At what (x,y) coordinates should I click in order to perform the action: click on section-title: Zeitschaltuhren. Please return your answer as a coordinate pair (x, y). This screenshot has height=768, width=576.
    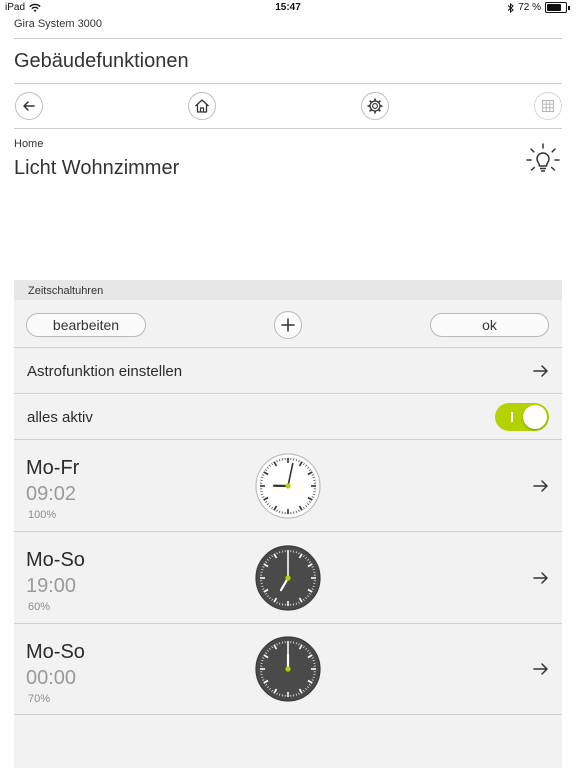
    Looking at the image, I should click on (66, 291).